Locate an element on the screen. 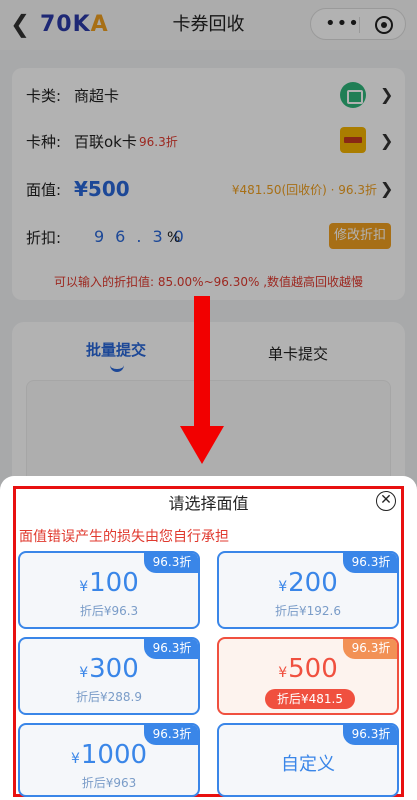 Image resolution: width=417 pixels, height=800 pixels. face-option-custom: 96.3折 自定义 is located at coordinates (308, 760).